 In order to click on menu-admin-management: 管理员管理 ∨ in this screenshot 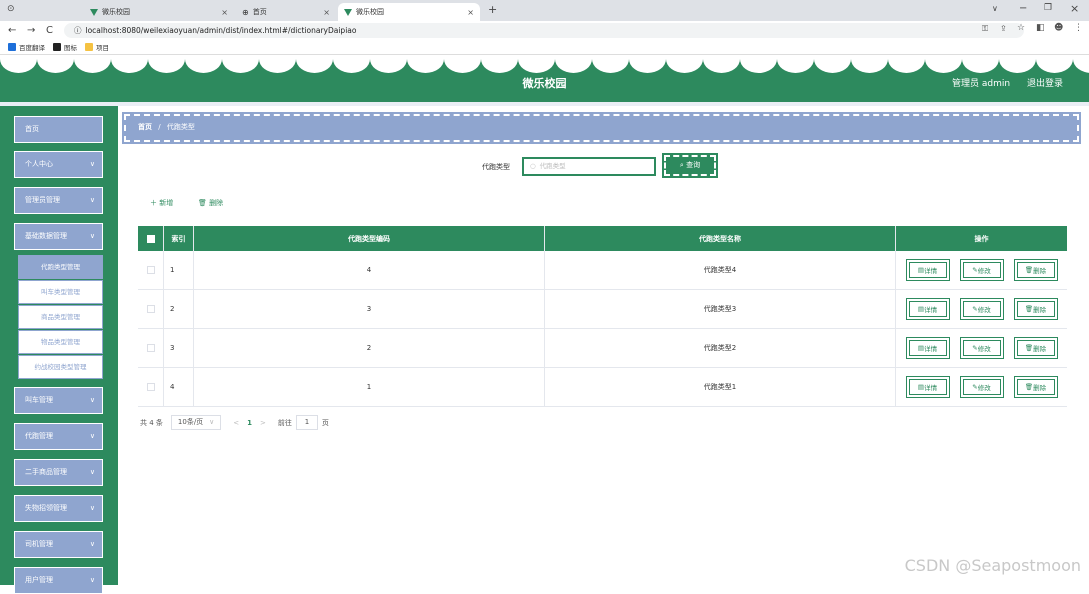, I will do `click(58, 200)`.